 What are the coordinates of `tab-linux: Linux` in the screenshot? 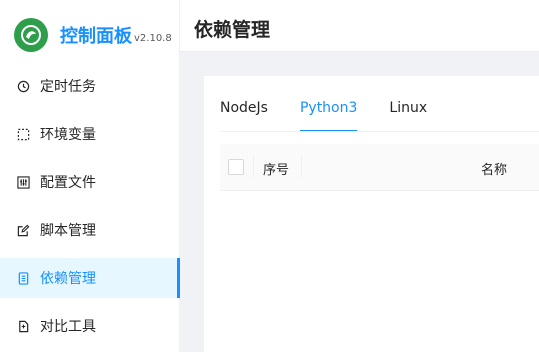 It's located at (408, 115).